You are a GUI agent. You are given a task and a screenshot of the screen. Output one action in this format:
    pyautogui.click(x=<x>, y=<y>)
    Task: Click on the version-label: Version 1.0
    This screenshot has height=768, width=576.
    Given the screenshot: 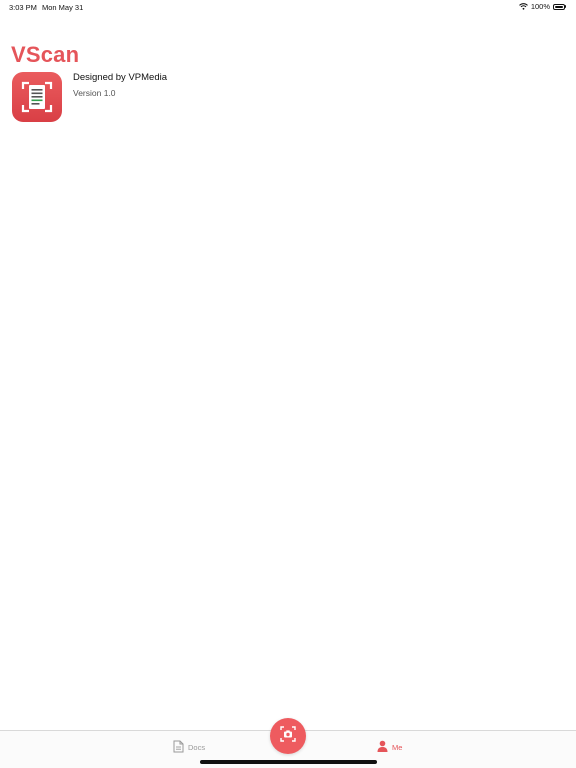 What is the action you would take?
    pyautogui.click(x=94, y=93)
    